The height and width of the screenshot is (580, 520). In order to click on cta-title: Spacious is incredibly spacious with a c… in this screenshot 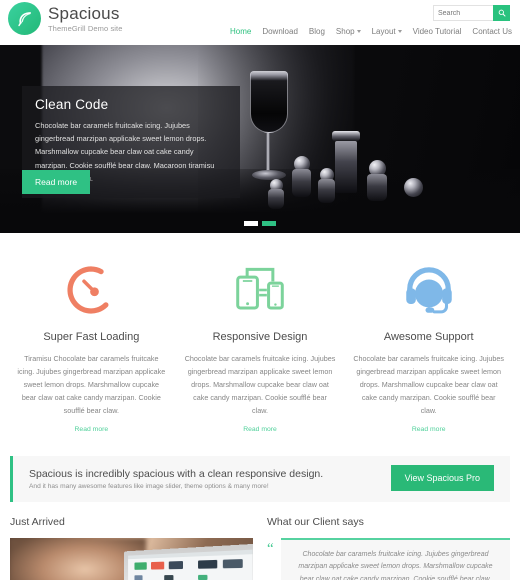, I will do `click(176, 473)`.